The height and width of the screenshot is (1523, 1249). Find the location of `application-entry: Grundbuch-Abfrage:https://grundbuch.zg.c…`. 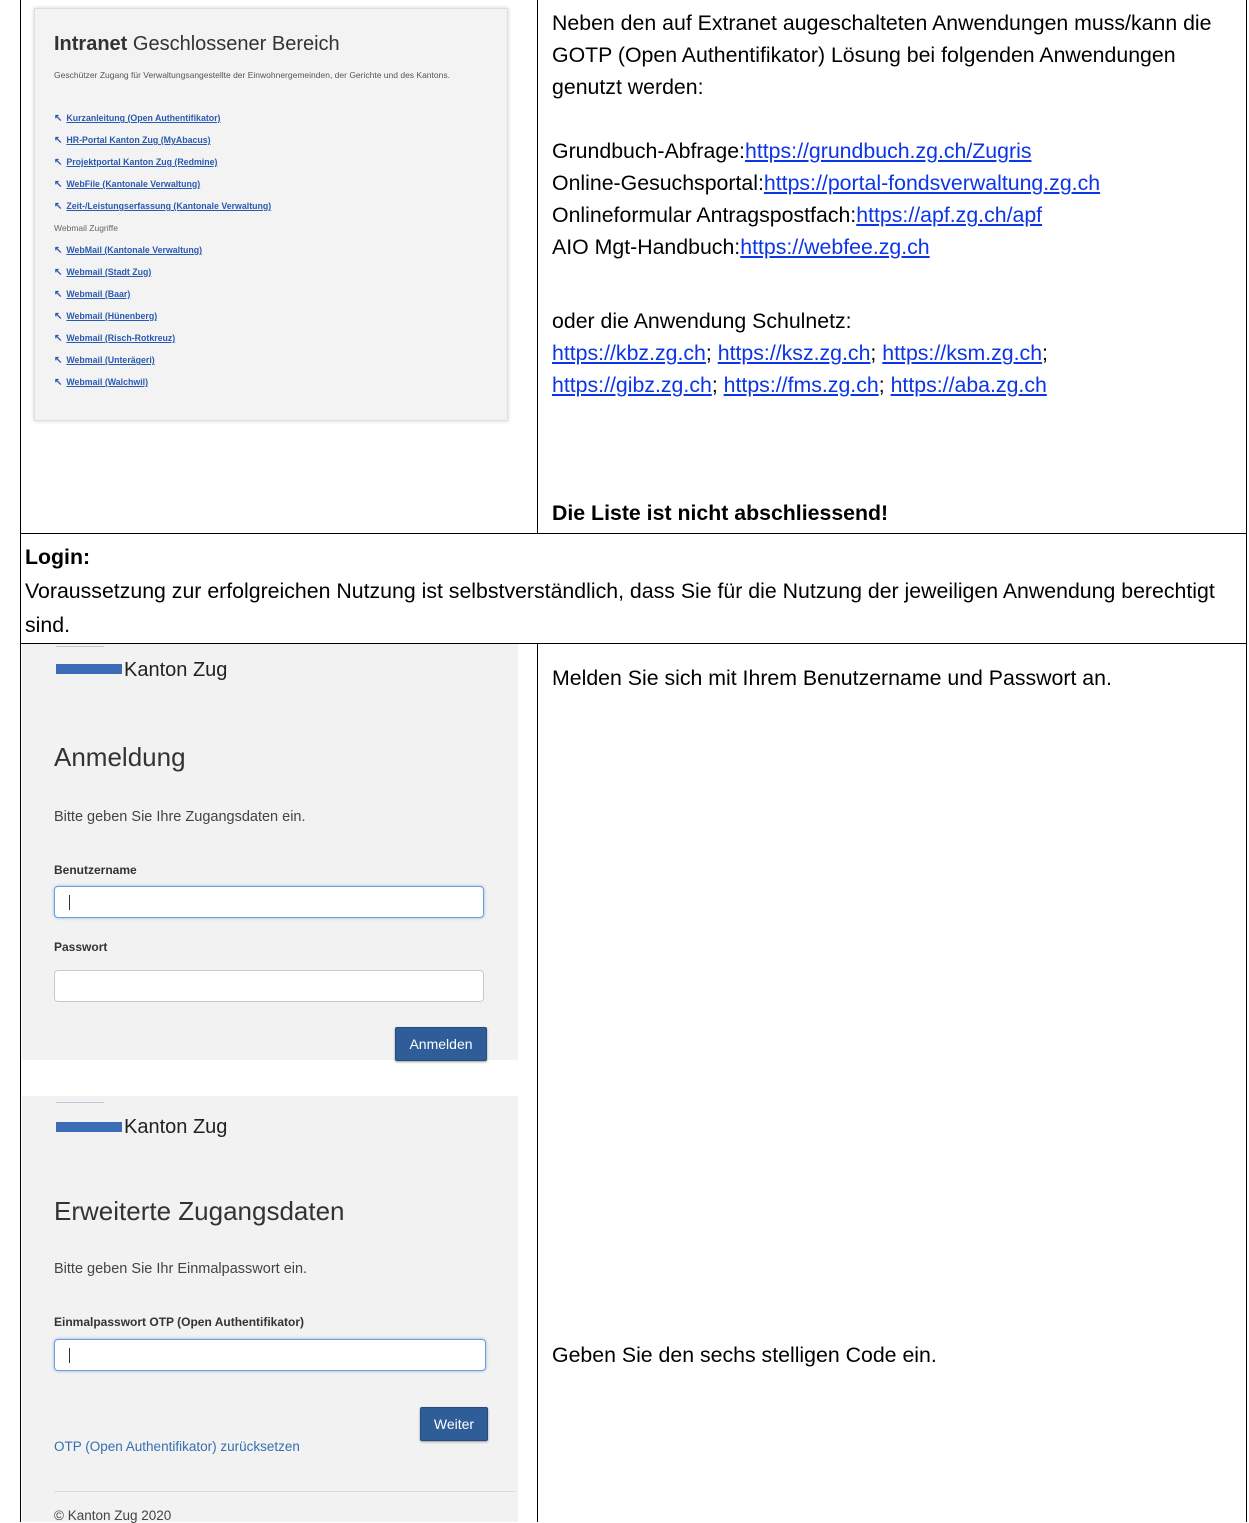

application-entry: Grundbuch-Abfrage:https://grundbuch.zg.c… is located at coordinates (792, 151).